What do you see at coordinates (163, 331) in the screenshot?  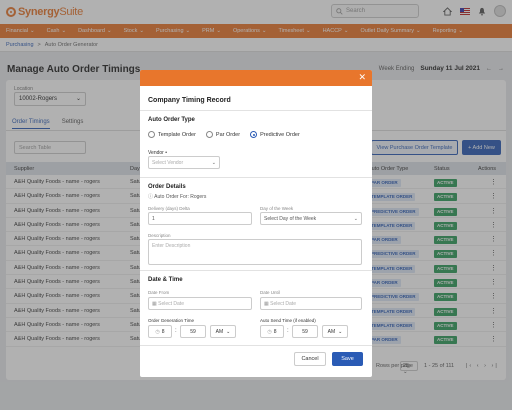 I see `generation-hour-value: 8` at bounding box center [163, 331].